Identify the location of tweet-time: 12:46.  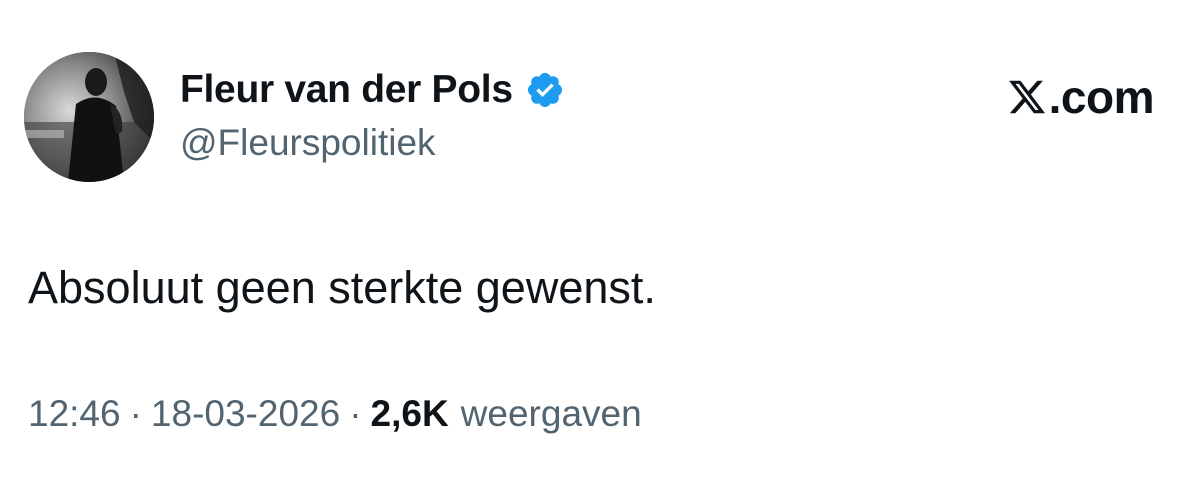
(74, 414).